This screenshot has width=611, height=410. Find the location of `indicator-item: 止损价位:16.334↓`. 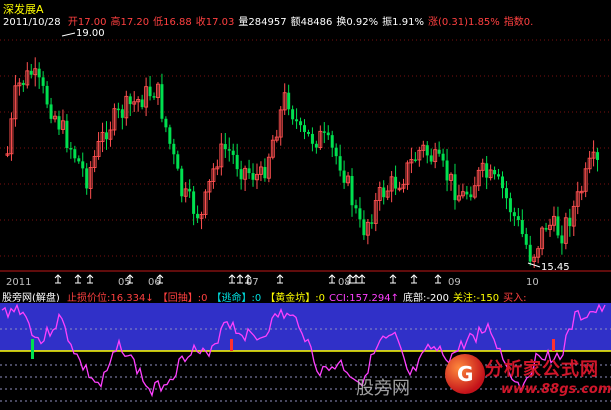

indicator-item: 止损价位:16.334↓ is located at coordinates (110, 297).